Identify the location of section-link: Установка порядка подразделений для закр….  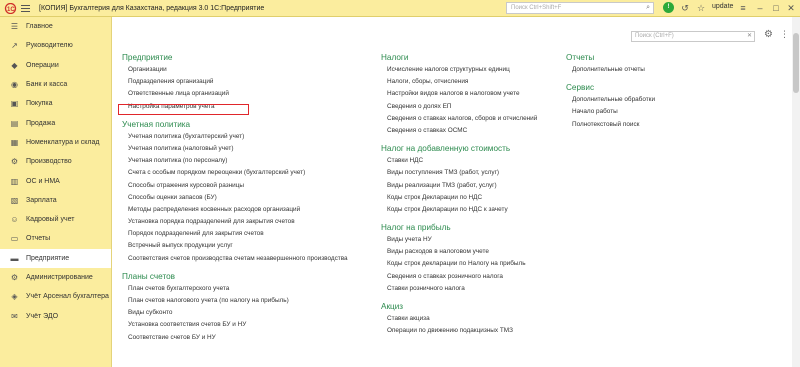
(235, 222).